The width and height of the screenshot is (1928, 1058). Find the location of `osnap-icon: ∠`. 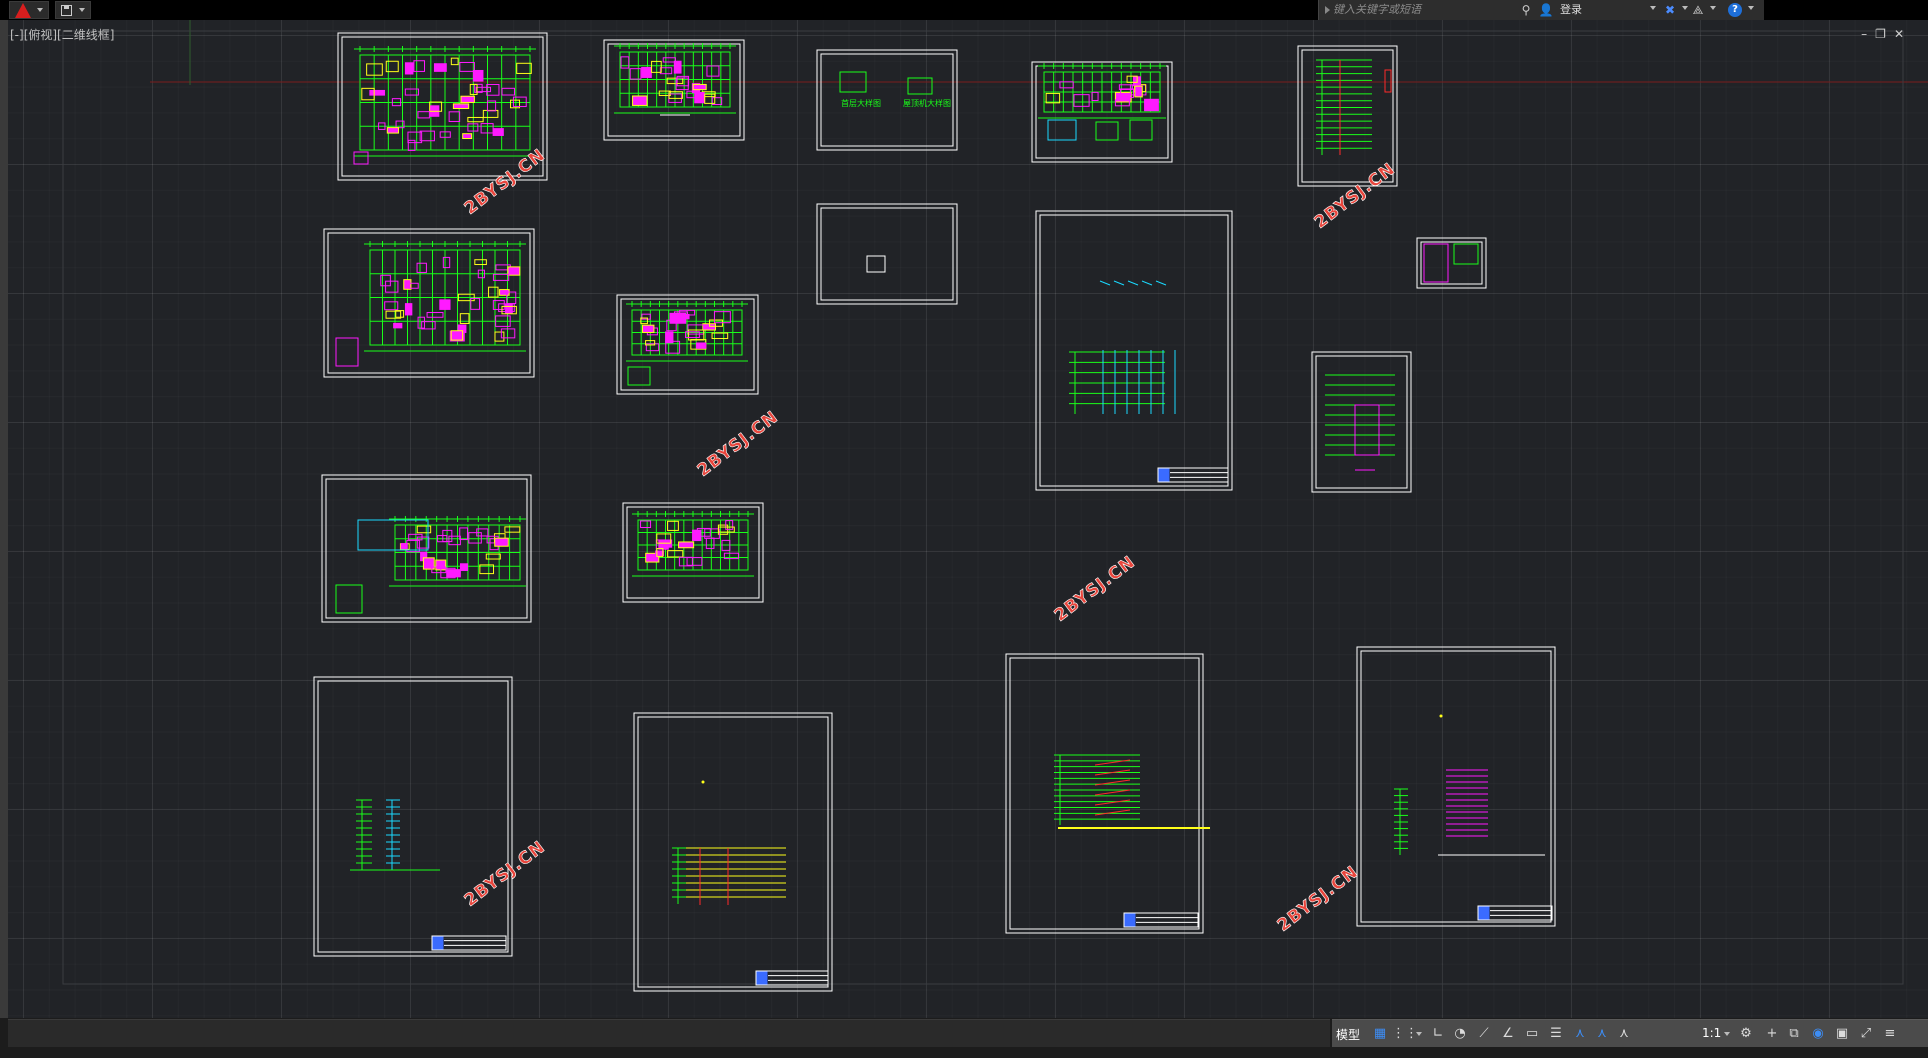

osnap-icon: ∠ is located at coordinates (1508, 1034).